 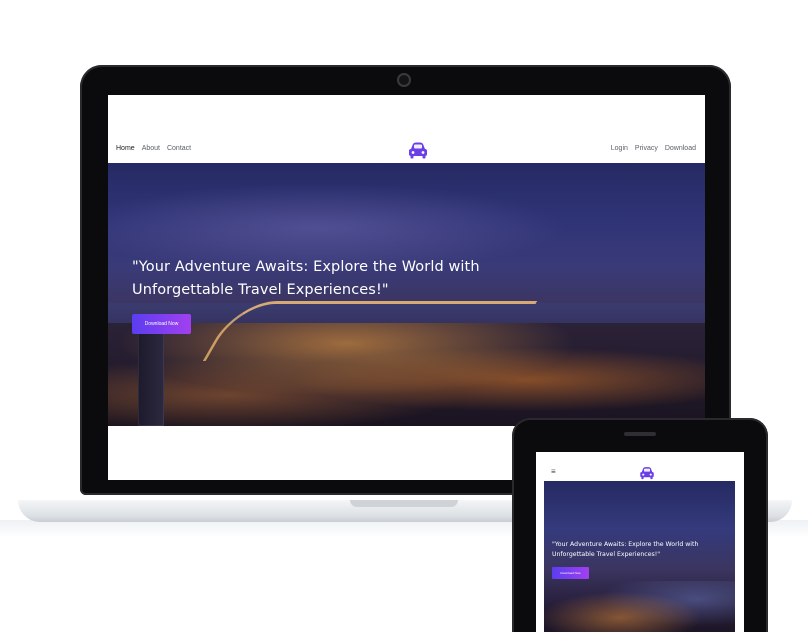 What do you see at coordinates (151, 148) in the screenshot?
I see `nav-link-about: About` at bounding box center [151, 148].